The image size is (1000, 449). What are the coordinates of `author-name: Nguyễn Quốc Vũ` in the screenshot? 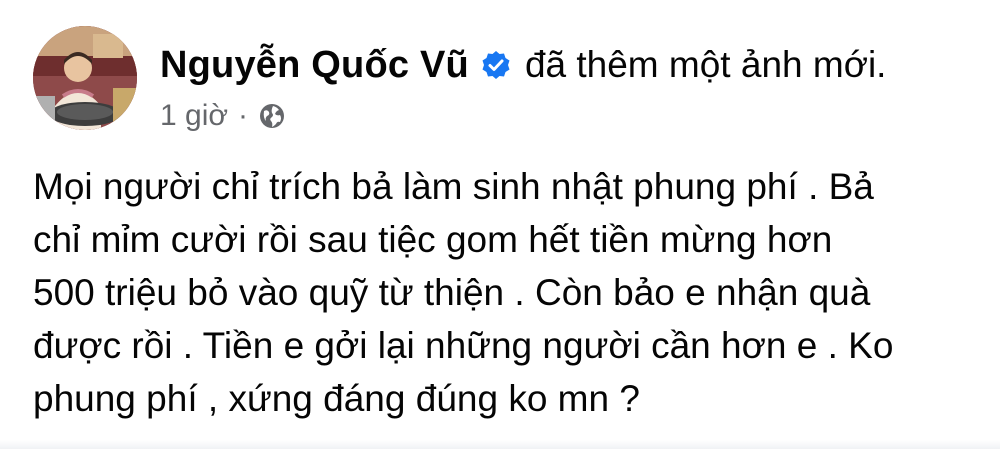 It's located at (314, 65).